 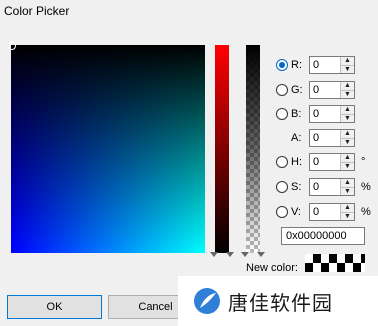 I want to click on channel-label-b: B:, so click(x=296, y=114).